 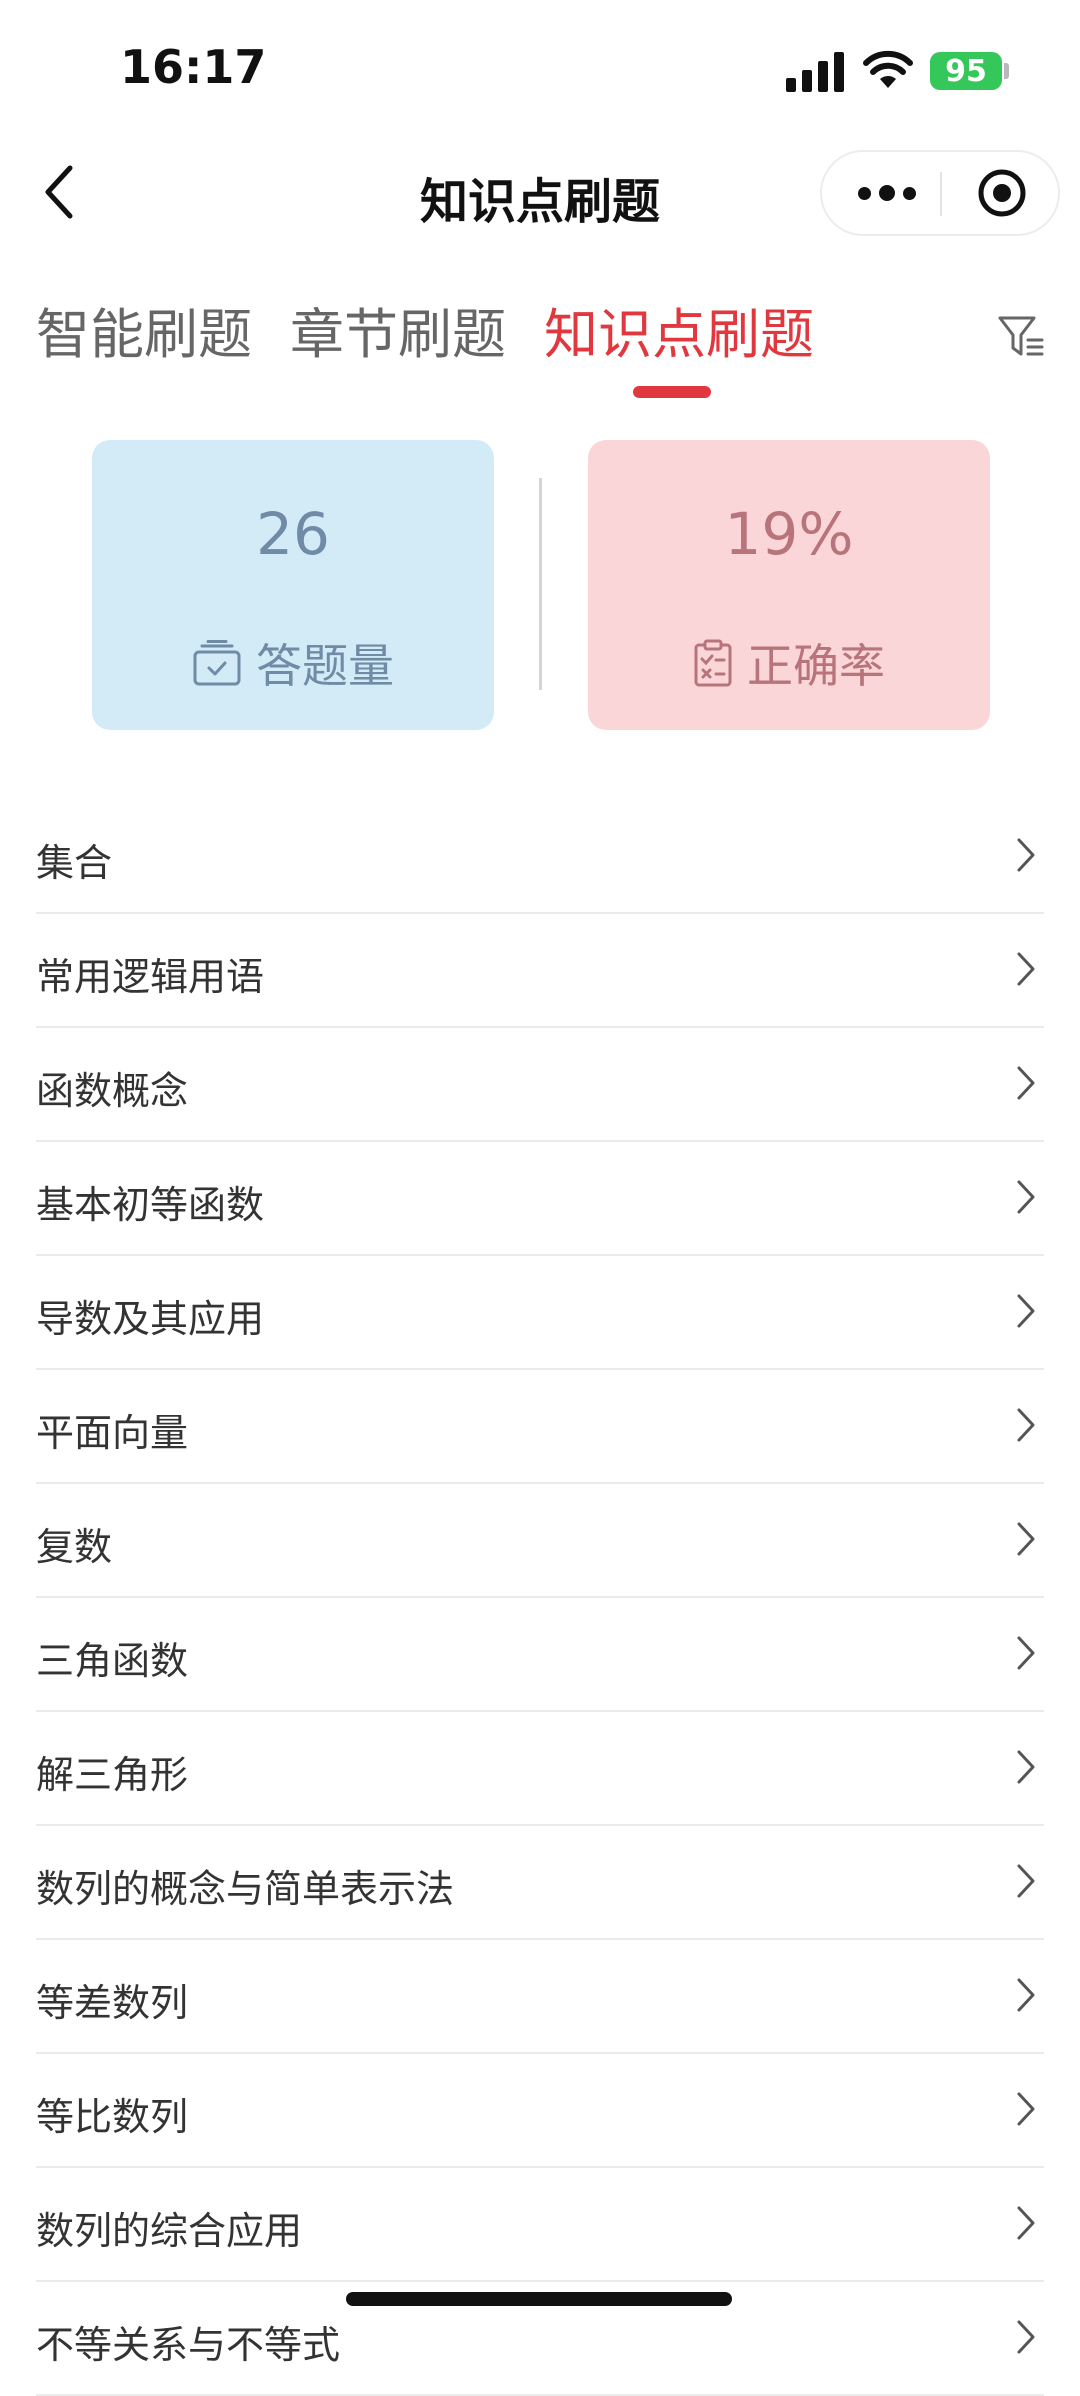 I want to click on status-time: 16:17, so click(x=193, y=67).